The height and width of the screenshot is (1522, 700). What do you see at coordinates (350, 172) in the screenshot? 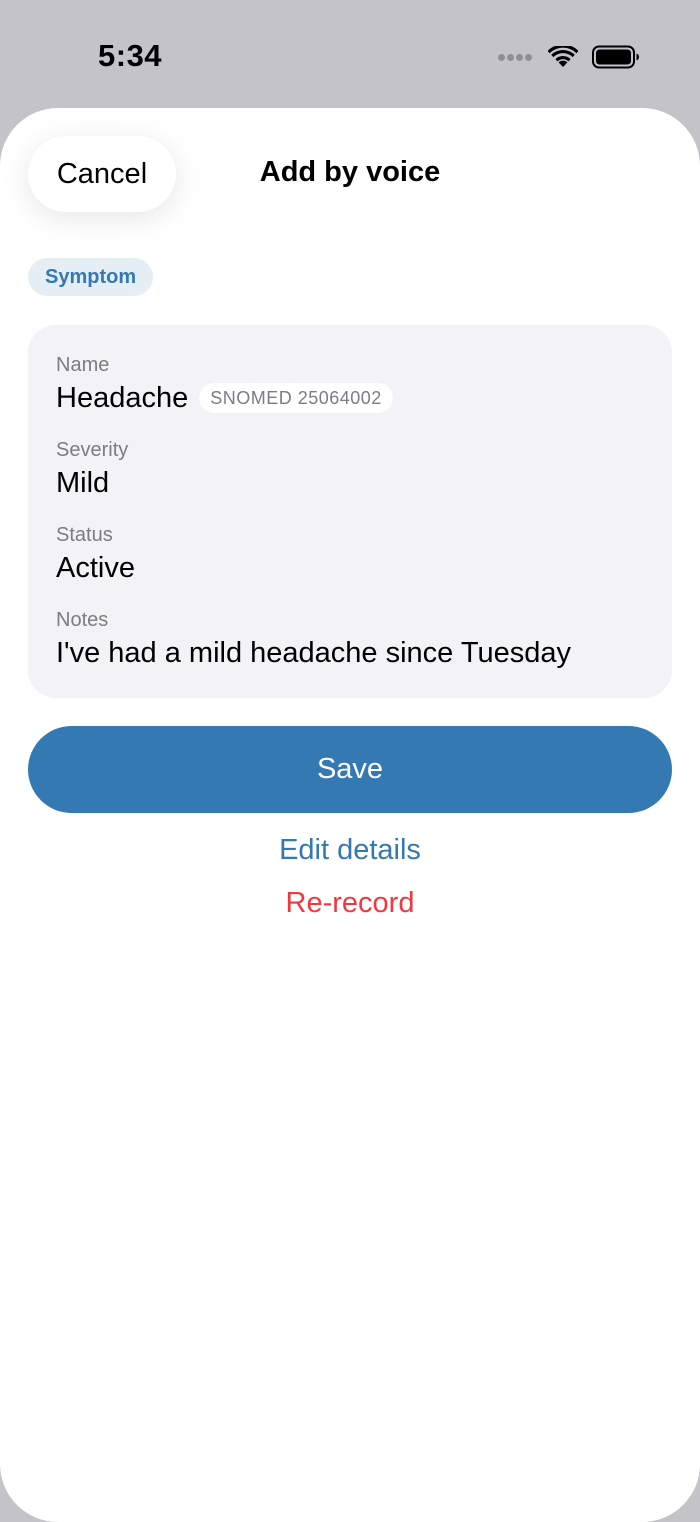
I see `sheet-title: Add by voice` at bounding box center [350, 172].